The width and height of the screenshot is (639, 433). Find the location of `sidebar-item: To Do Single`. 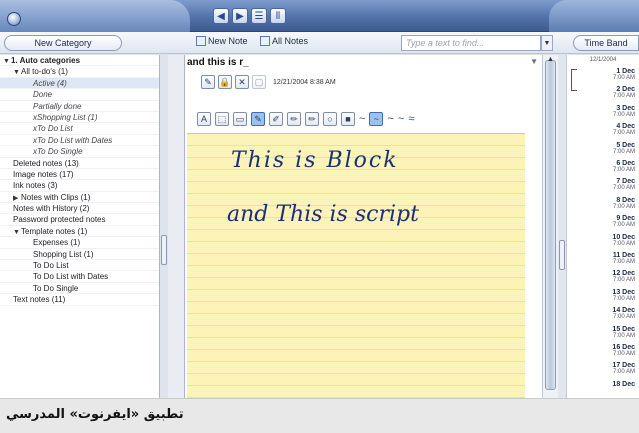

sidebar-item: To Do Single is located at coordinates (79, 289).